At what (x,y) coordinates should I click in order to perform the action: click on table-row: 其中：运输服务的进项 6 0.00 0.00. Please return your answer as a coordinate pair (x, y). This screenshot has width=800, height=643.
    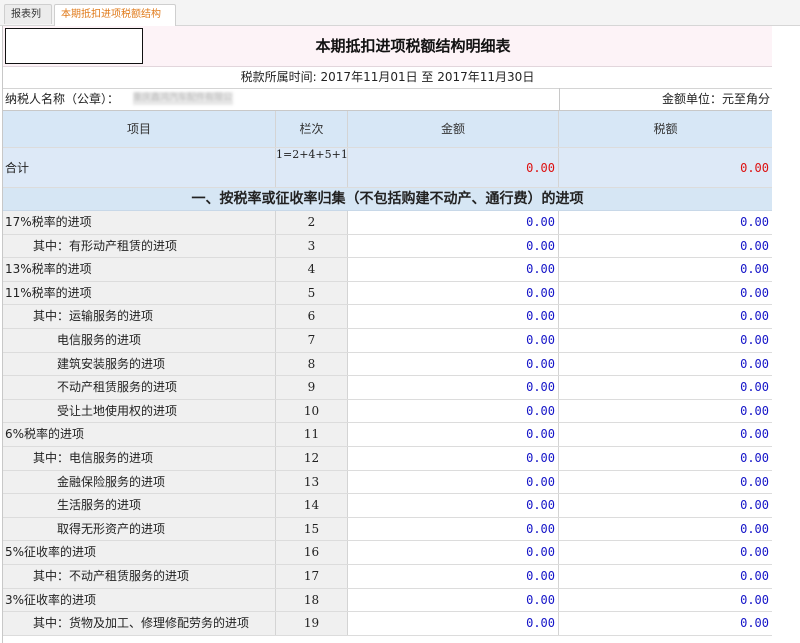
    Looking at the image, I should click on (387, 317).